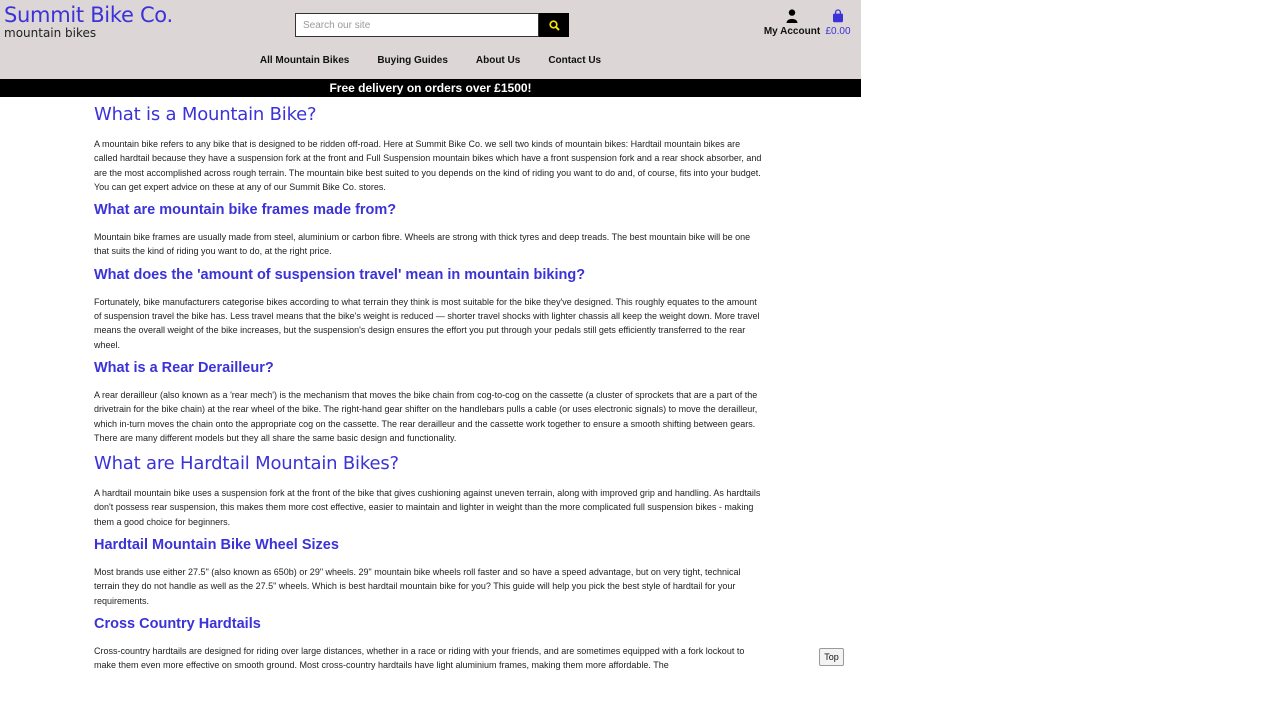  Describe the element at coordinates (216, 545) in the screenshot. I see `section-heading: Hardtail Mountain Bike Wheel Sizes` at that location.